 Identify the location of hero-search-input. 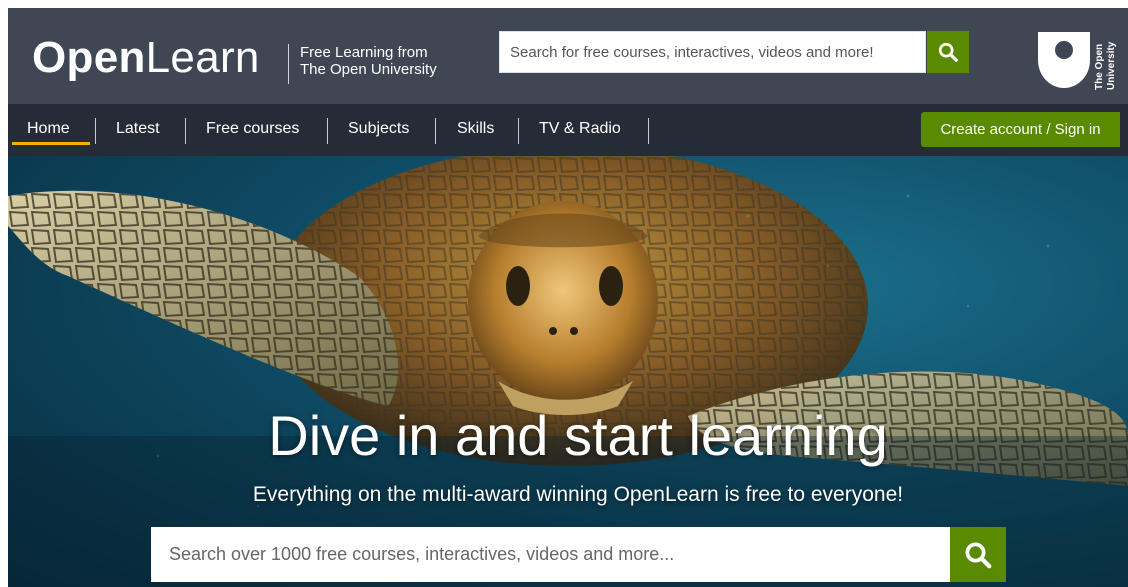
(550, 554).